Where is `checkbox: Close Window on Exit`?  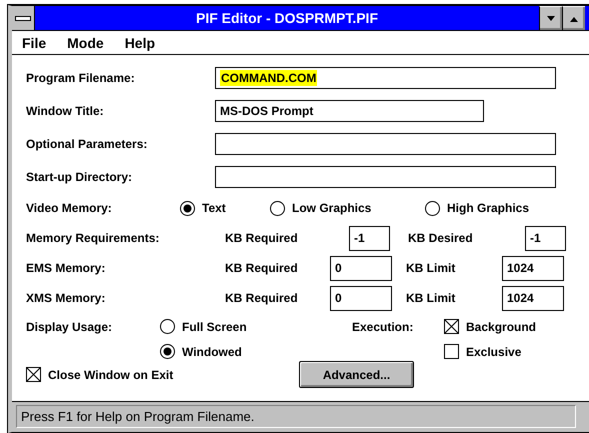
checkbox: Close Window on Exit is located at coordinates (162, 374).